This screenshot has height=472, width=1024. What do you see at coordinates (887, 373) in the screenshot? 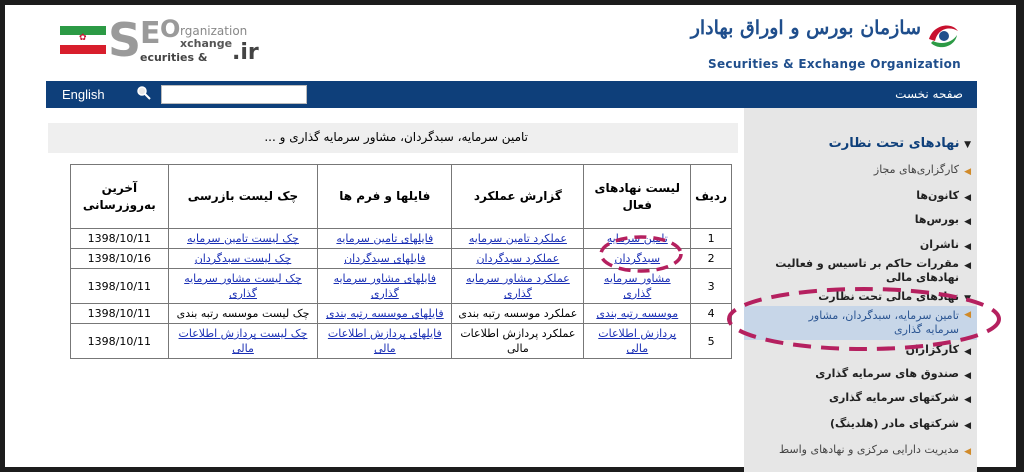
I see `sidebar-item-label: صندوق های سرمایه گذاری` at bounding box center [887, 373].